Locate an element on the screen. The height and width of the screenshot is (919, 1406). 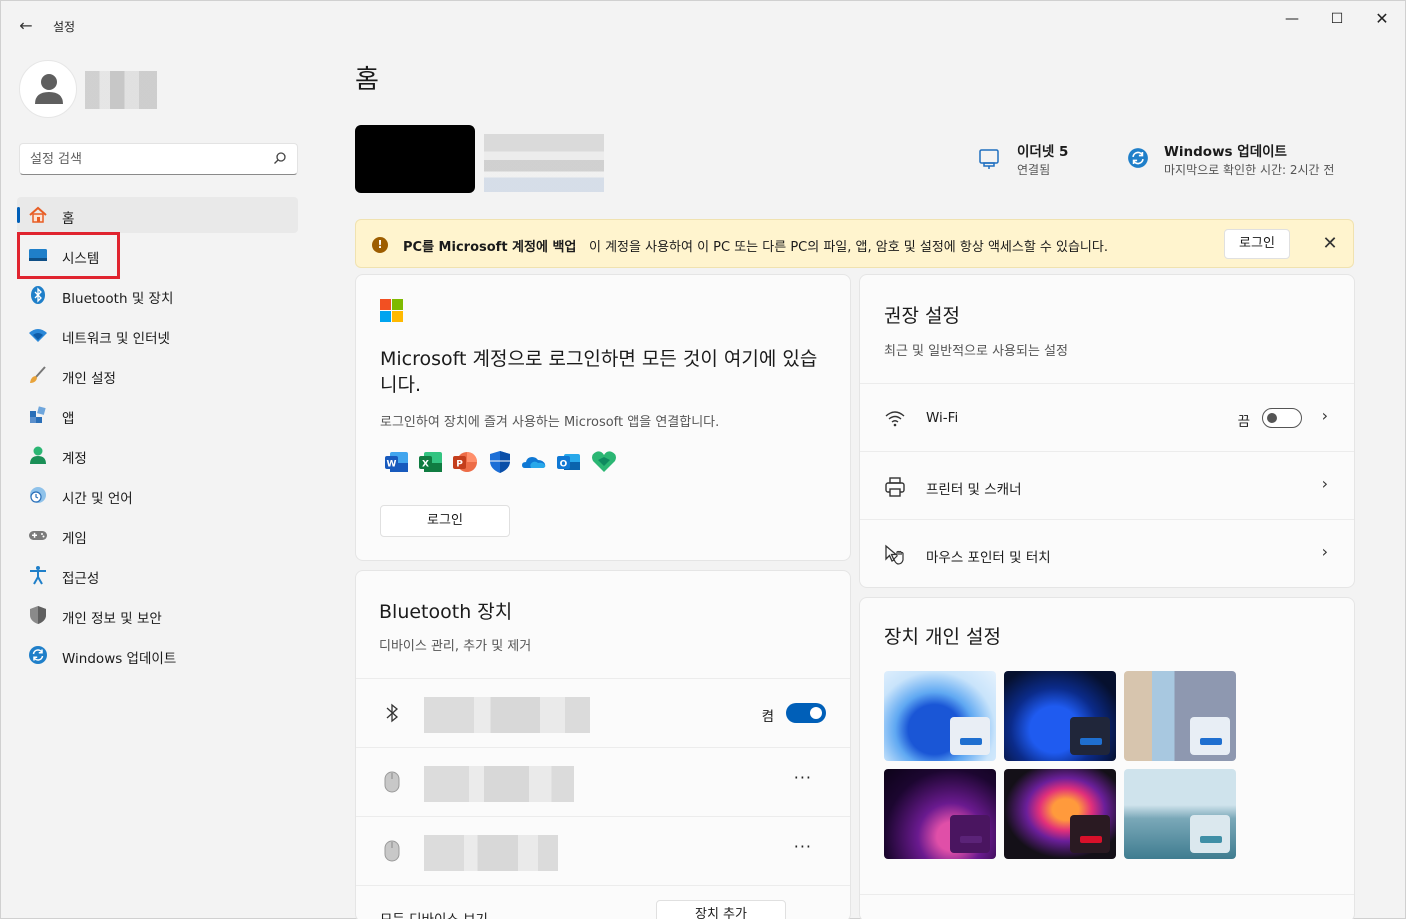
svg-text: P is located at coordinates (459, 465).